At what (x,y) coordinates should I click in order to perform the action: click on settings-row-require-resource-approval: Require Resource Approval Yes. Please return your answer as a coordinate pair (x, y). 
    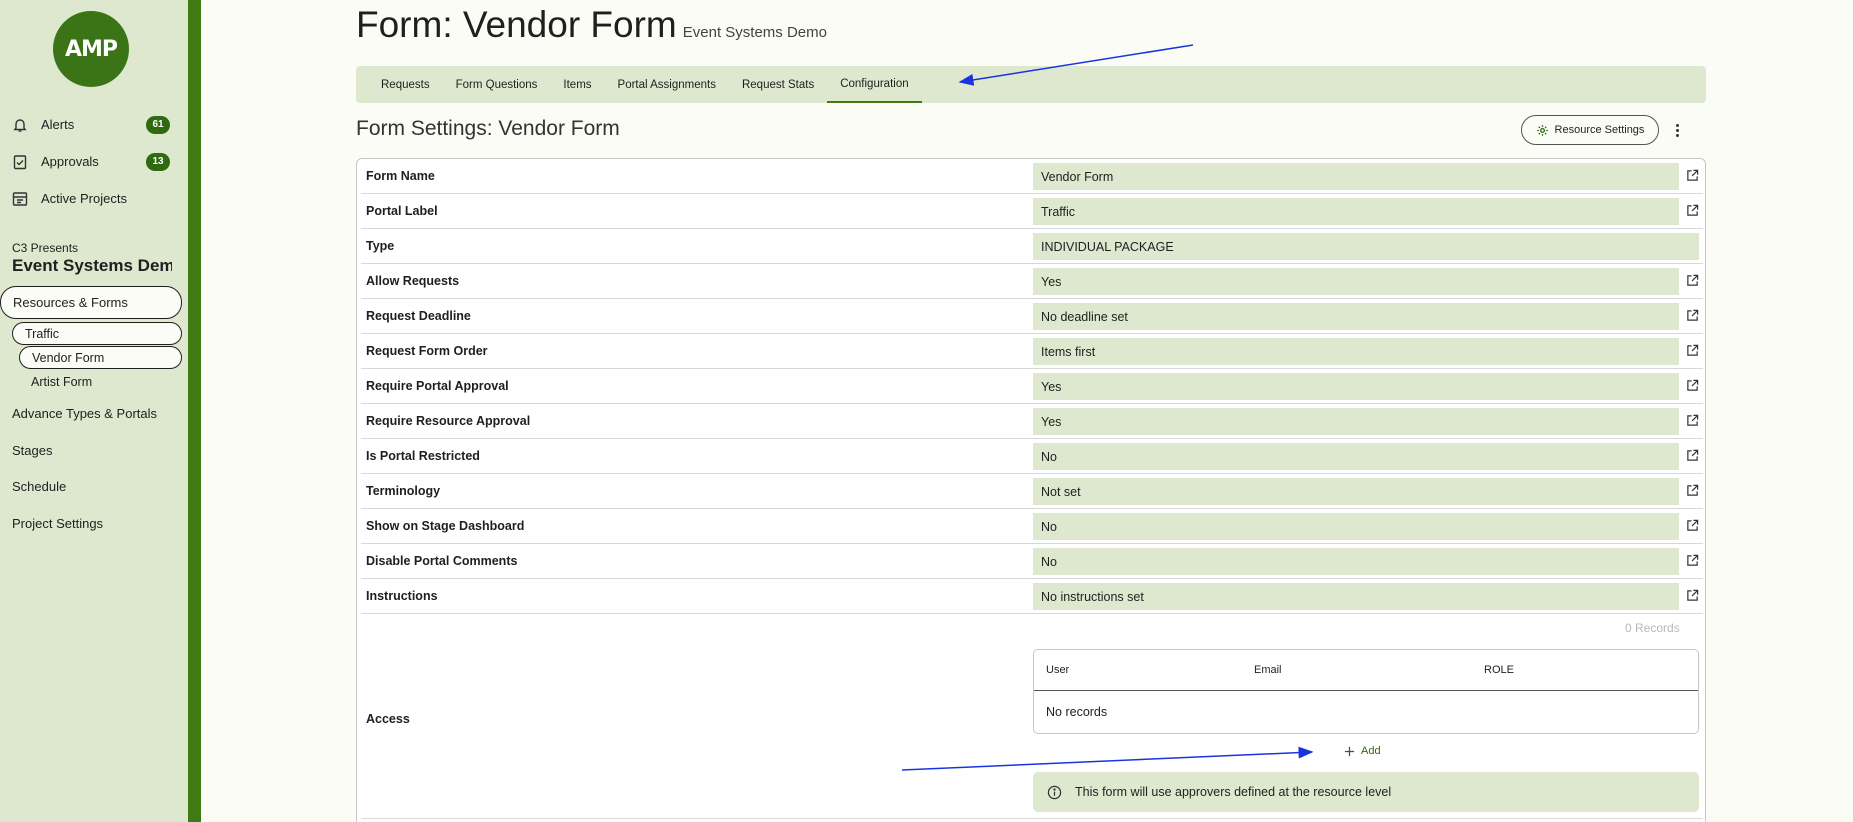
    Looking at the image, I should click on (1032, 421).